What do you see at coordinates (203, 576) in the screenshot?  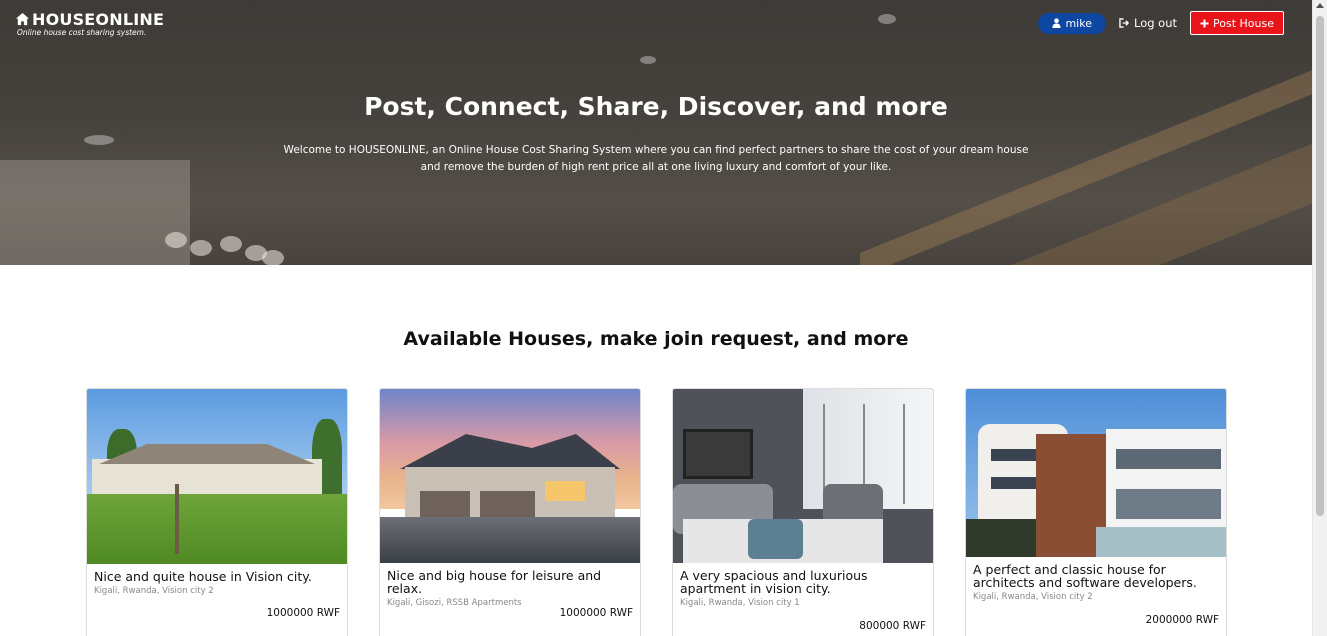 I see `house-title: Nice and quite house in Vision city.` at bounding box center [203, 576].